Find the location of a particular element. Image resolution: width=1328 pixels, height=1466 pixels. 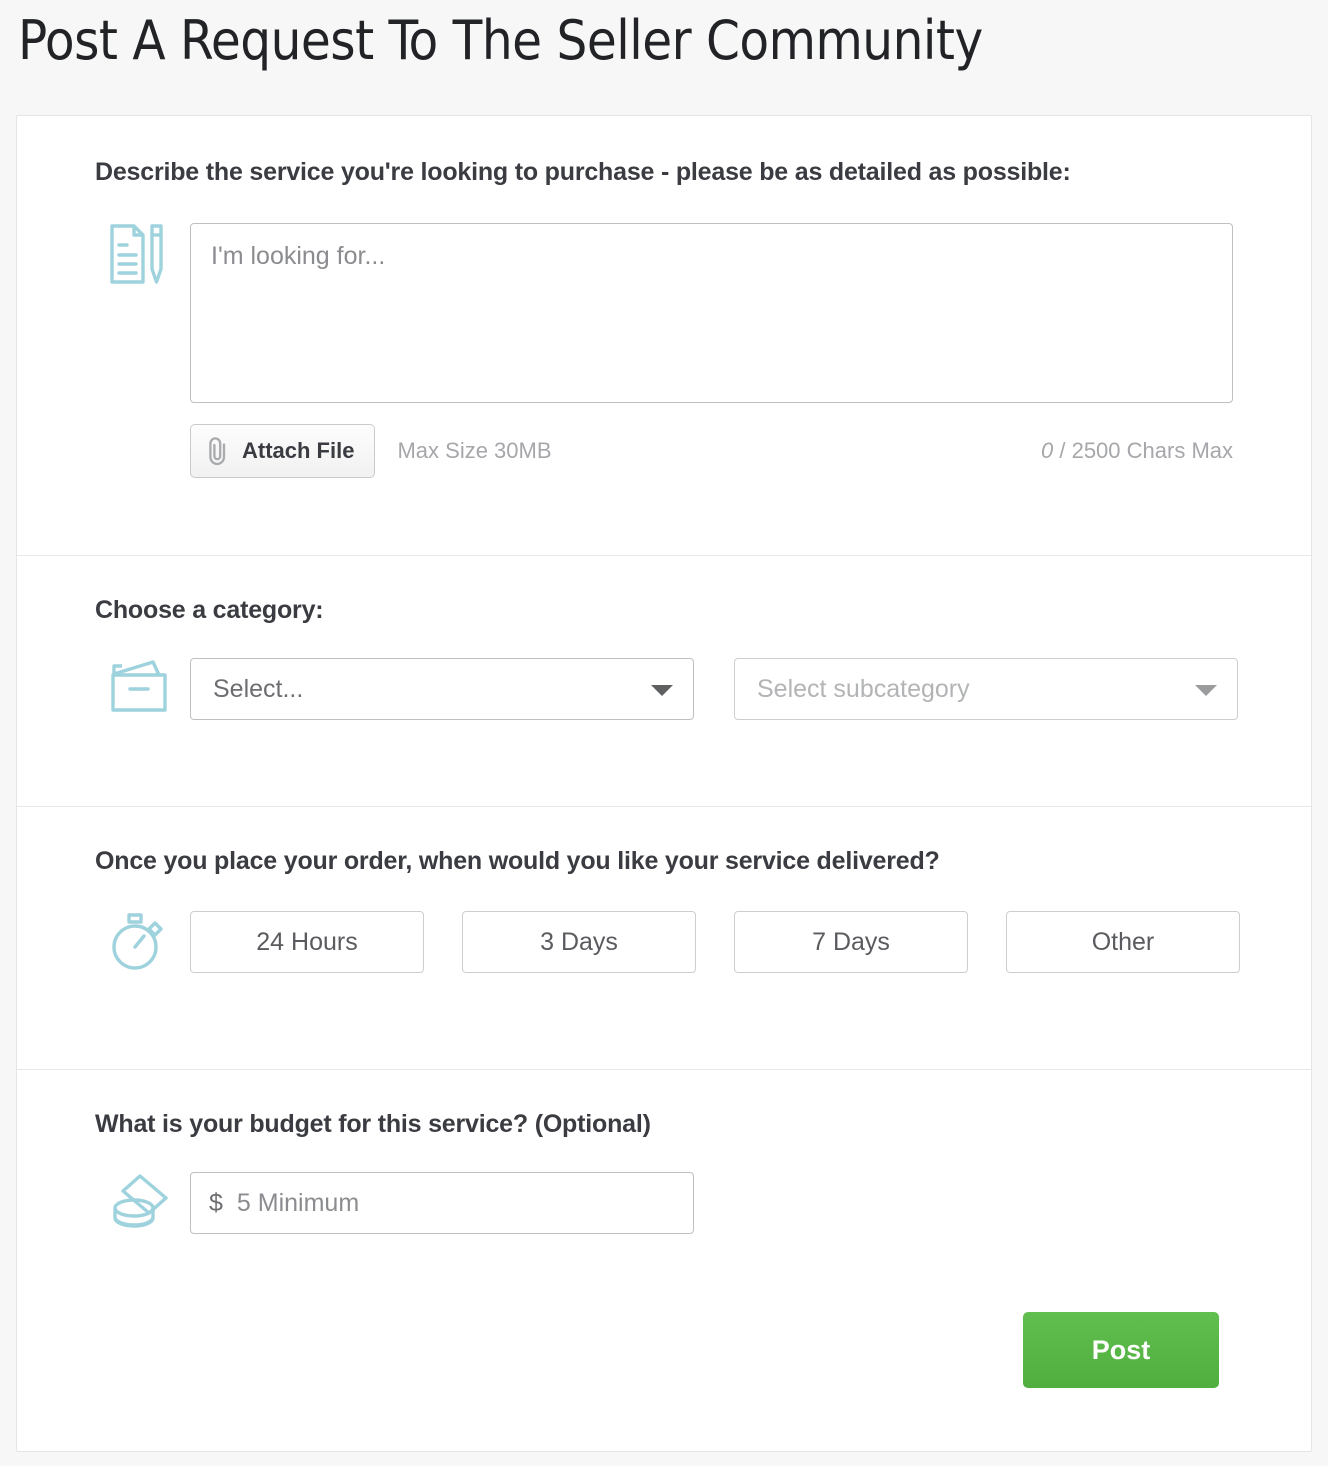

category-selects: Select... Select subcategory is located at coordinates (714, 689).